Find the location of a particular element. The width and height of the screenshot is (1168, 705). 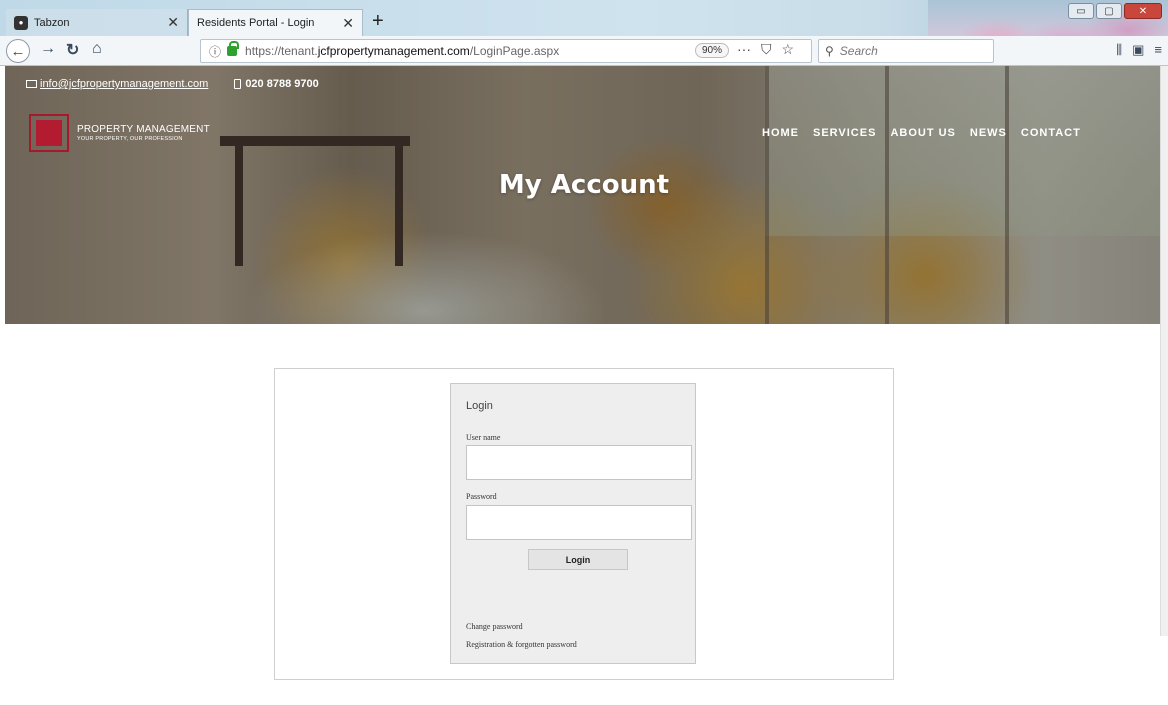

window-close-icon: ✕ is located at coordinates (1143, 11).